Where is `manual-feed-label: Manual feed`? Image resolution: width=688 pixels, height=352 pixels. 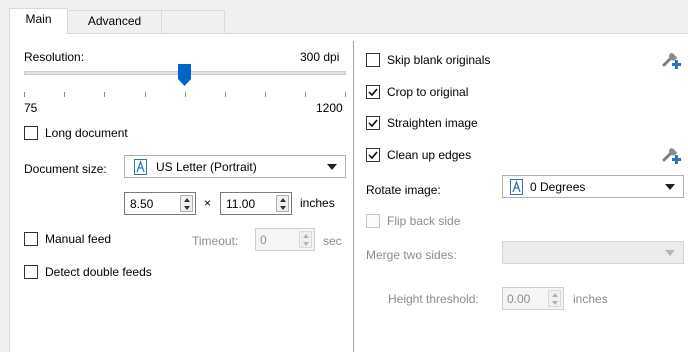
manual-feed-label: Manual feed is located at coordinates (78, 239).